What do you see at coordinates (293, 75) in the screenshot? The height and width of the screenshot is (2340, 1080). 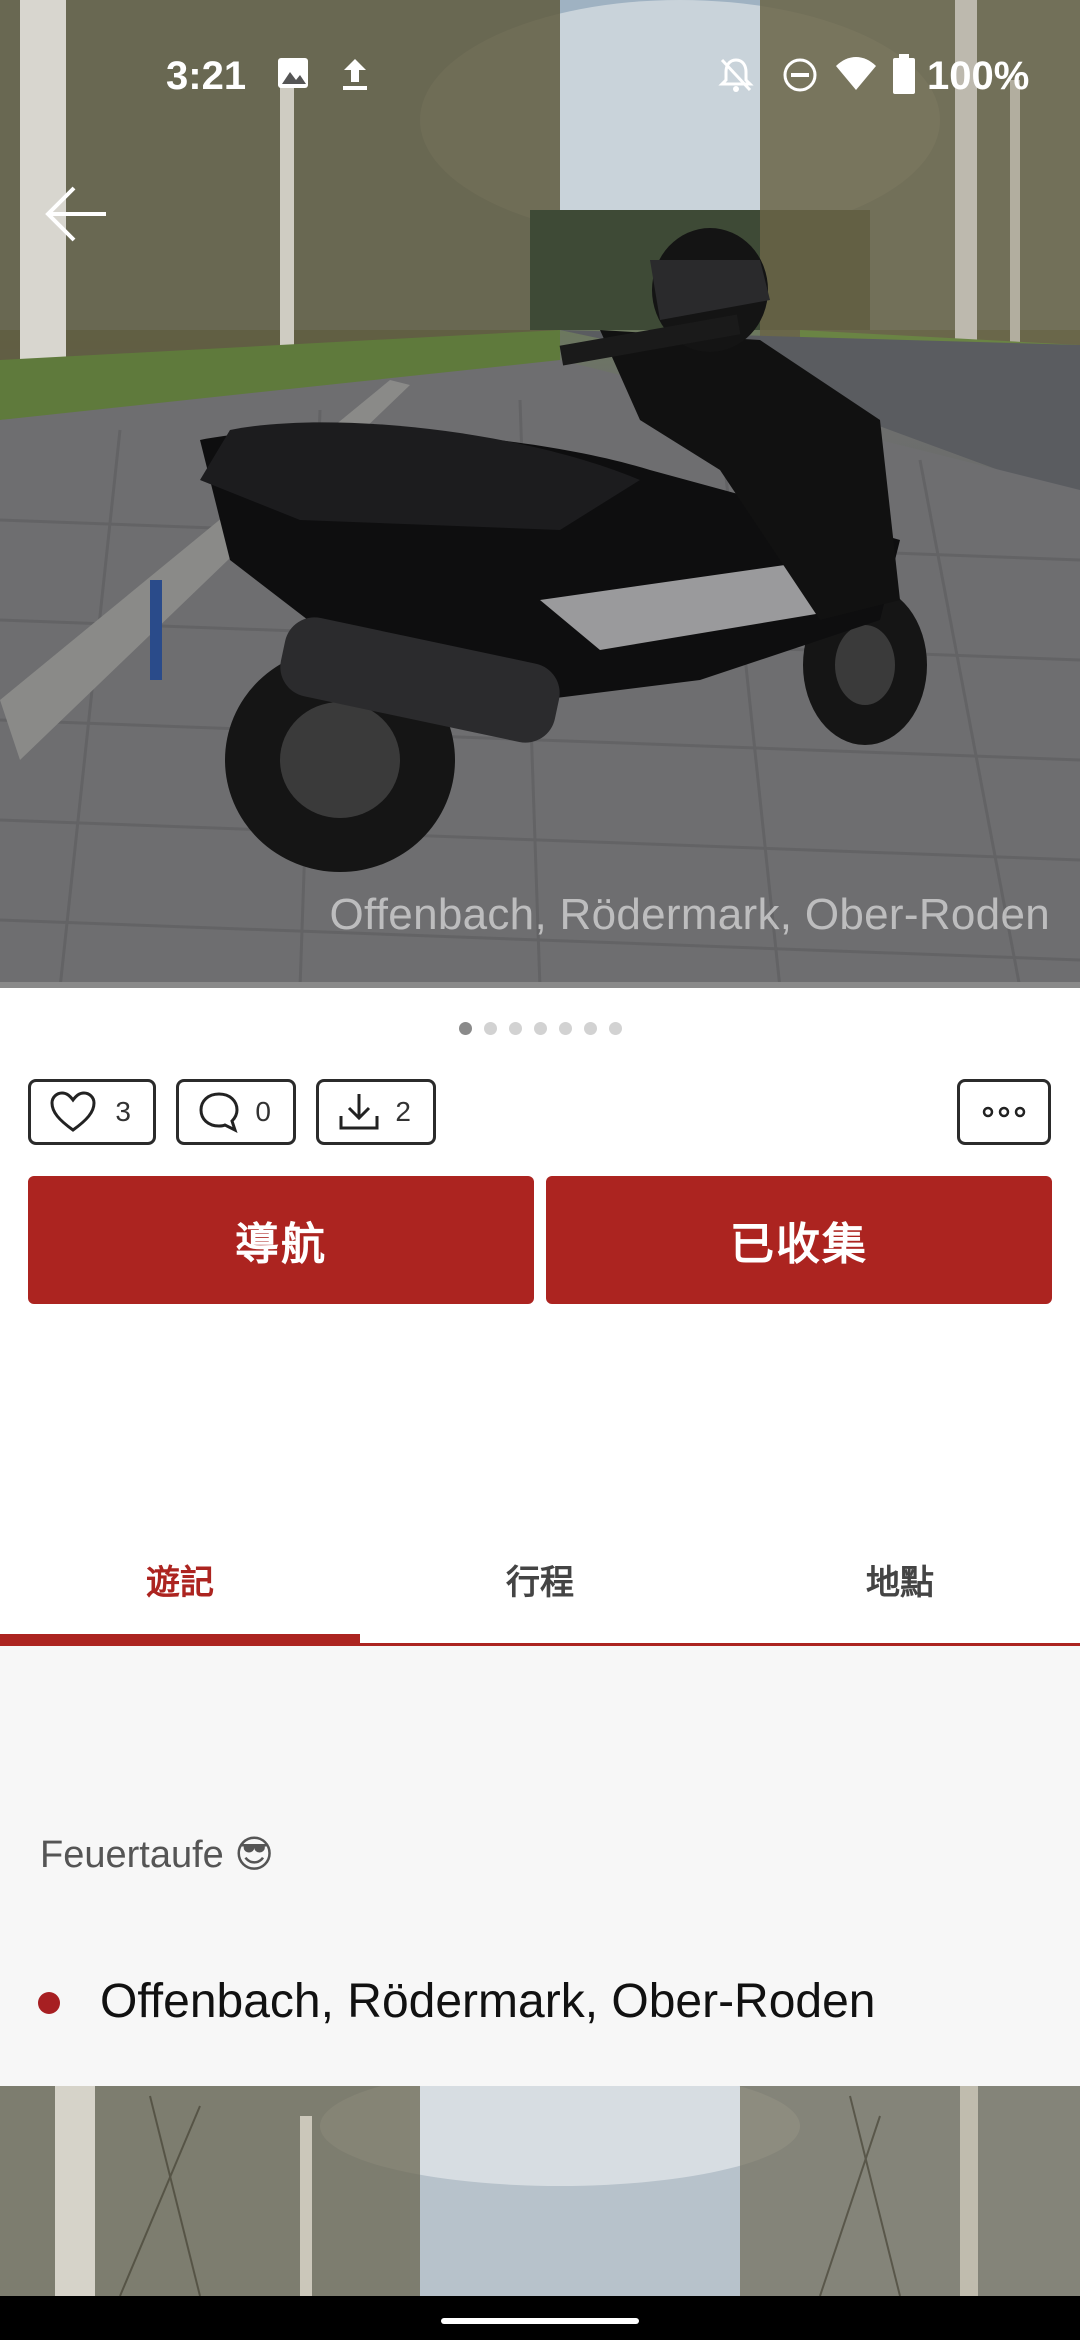 I see `image-icon` at bounding box center [293, 75].